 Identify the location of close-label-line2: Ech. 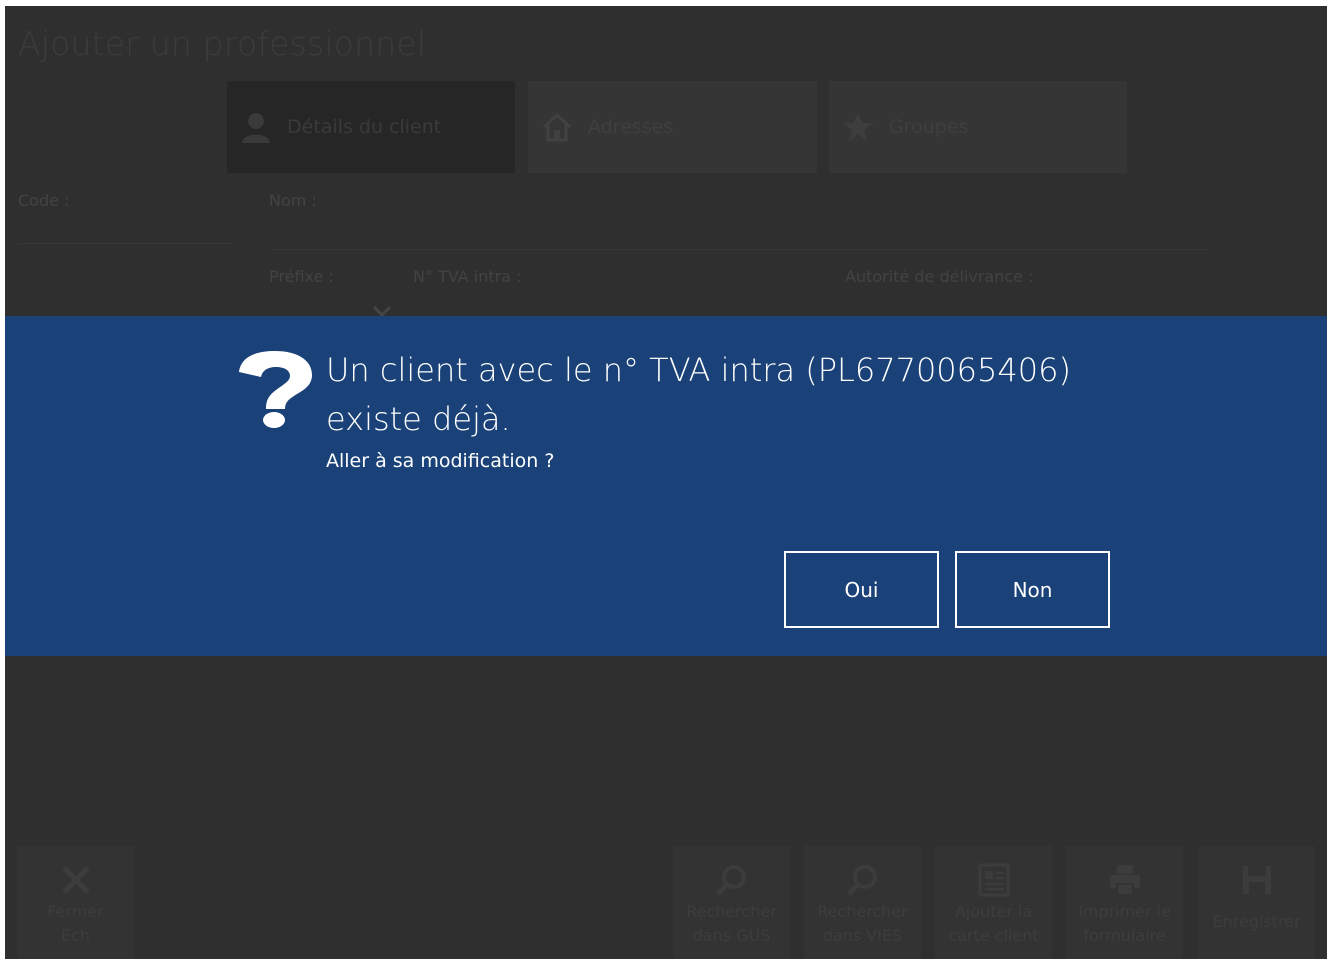
(75, 935).